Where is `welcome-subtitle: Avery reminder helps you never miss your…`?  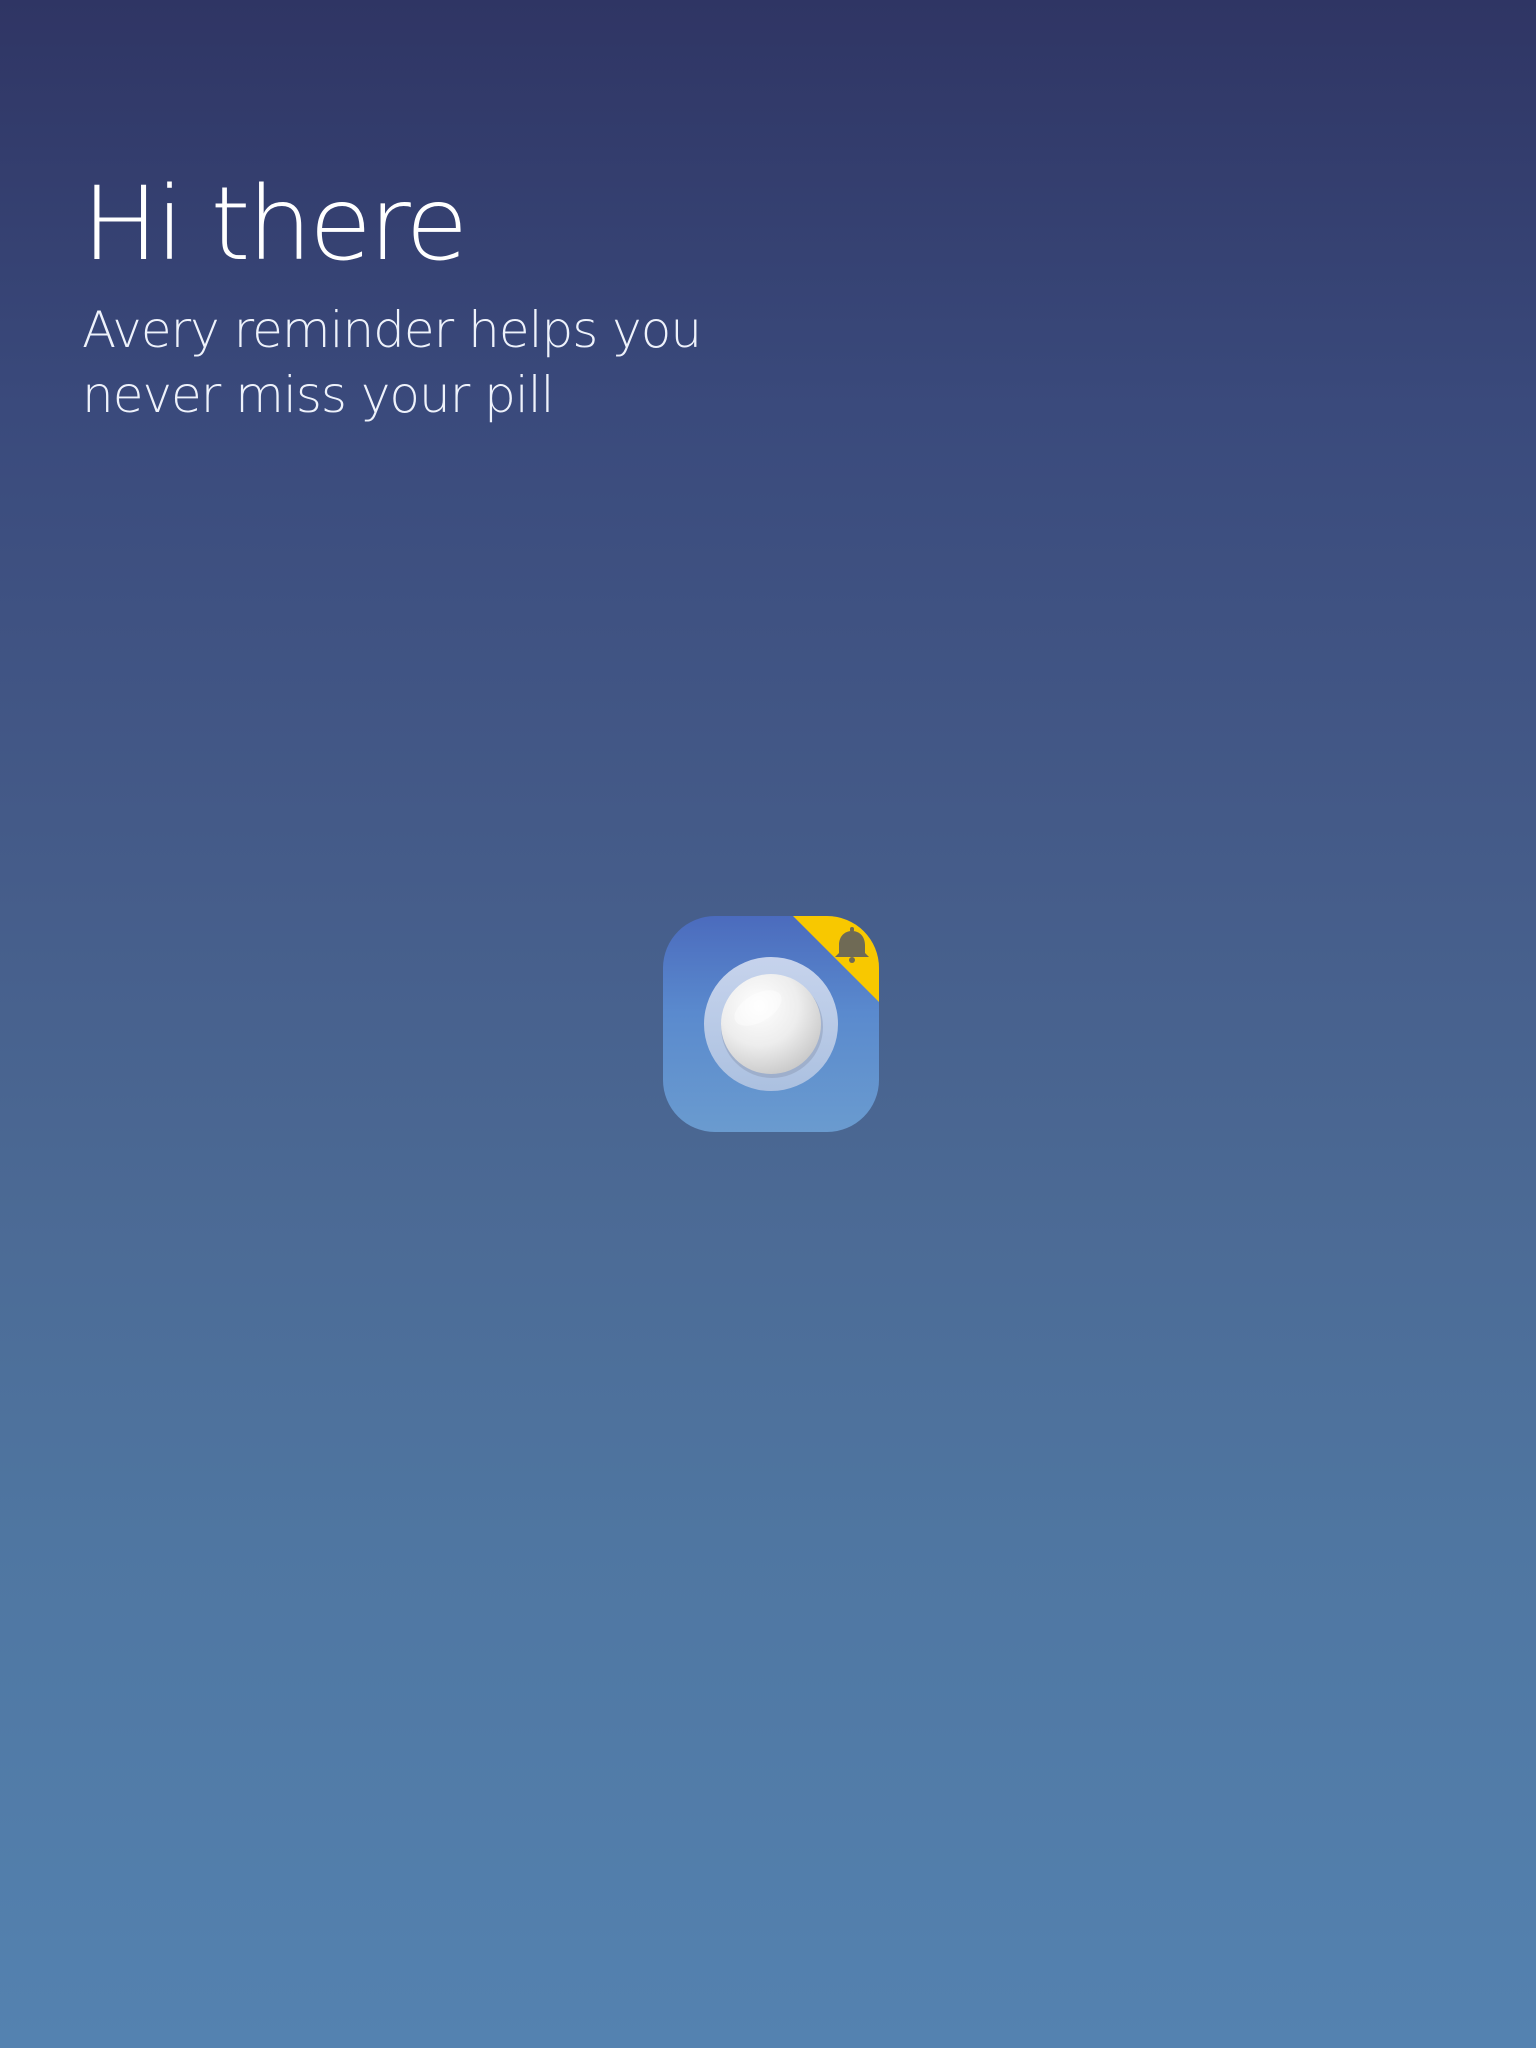 welcome-subtitle: Avery reminder helps you never miss your… is located at coordinates (392, 362).